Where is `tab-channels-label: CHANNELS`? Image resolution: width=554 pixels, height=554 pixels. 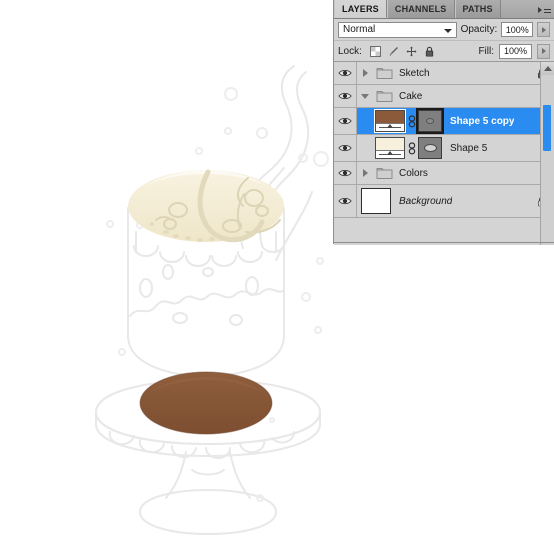
tab-channels-label: CHANNELS is located at coordinates (420, 9).